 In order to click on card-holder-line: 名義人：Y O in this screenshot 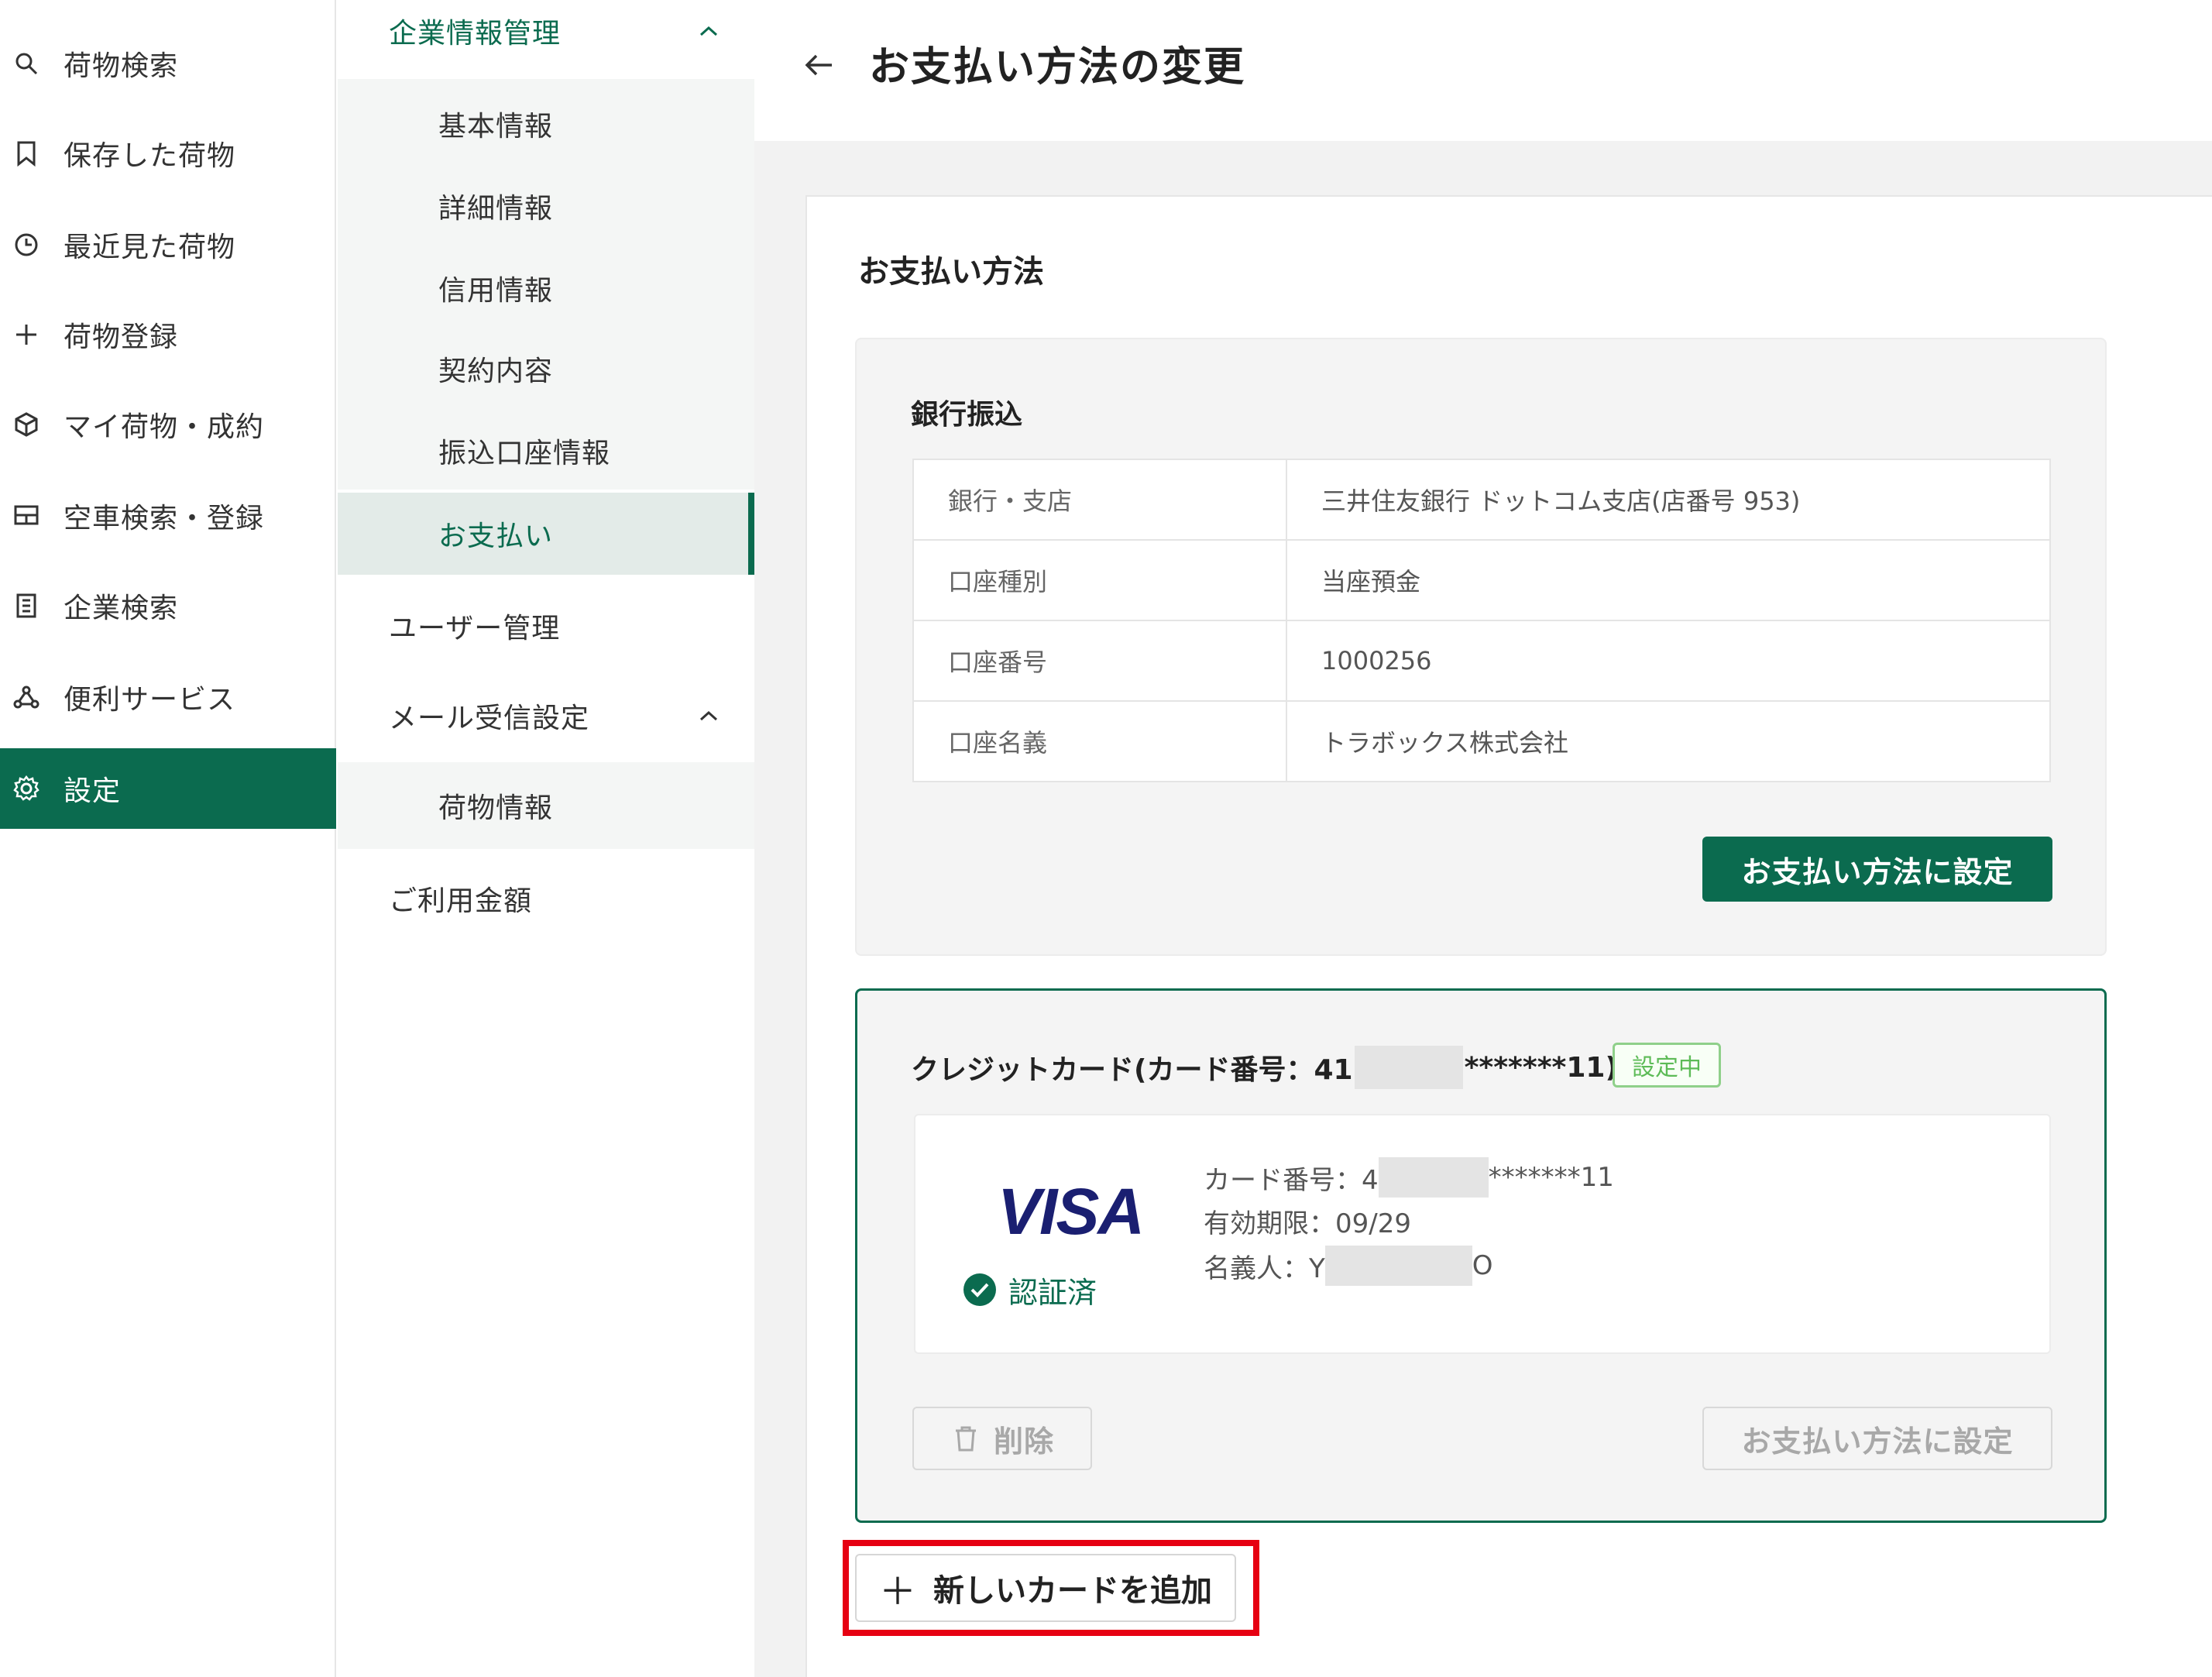, I will do `click(1348, 1266)`.